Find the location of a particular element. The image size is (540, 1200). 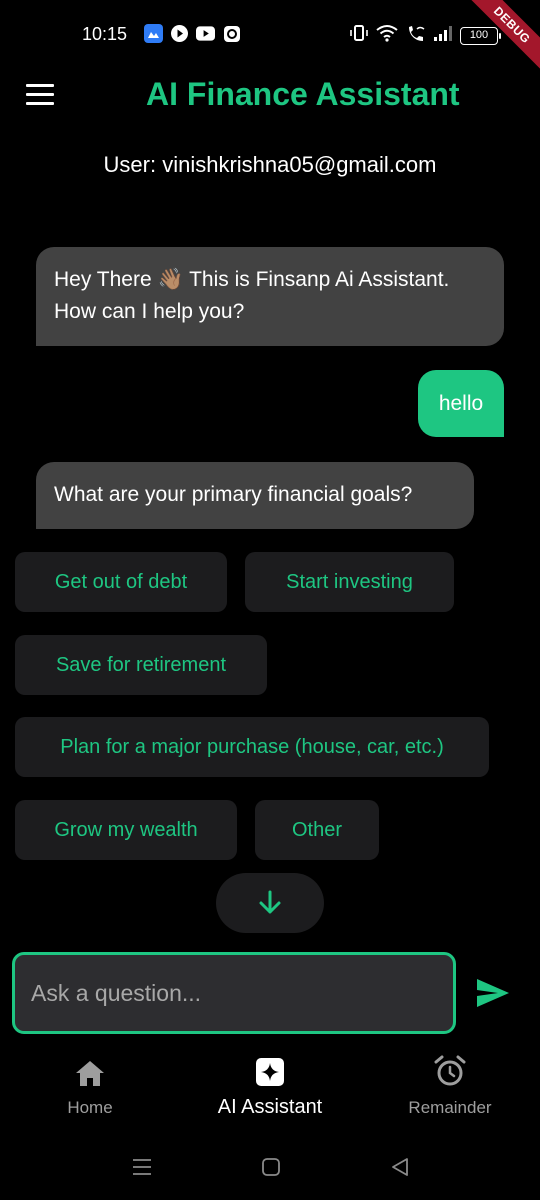

arrow-down-icon is located at coordinates (270, 902).